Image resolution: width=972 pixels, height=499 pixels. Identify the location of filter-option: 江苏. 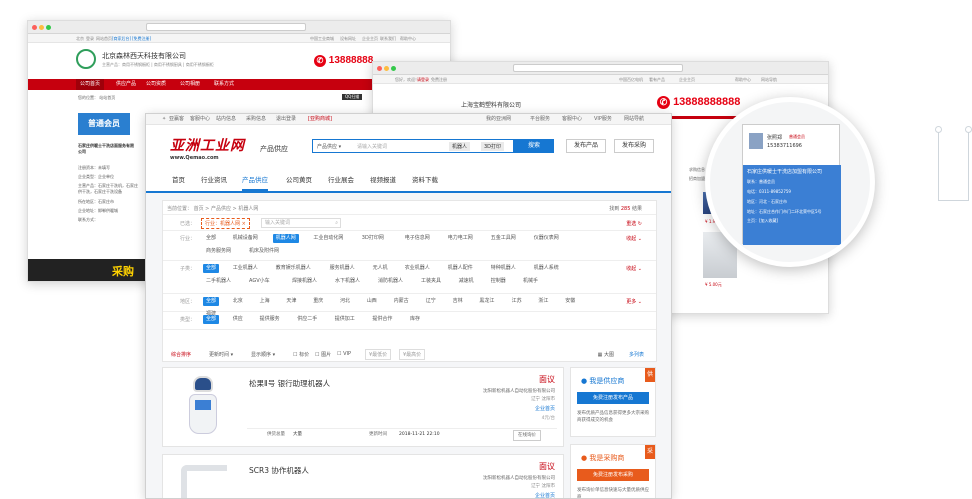
(517, 301).